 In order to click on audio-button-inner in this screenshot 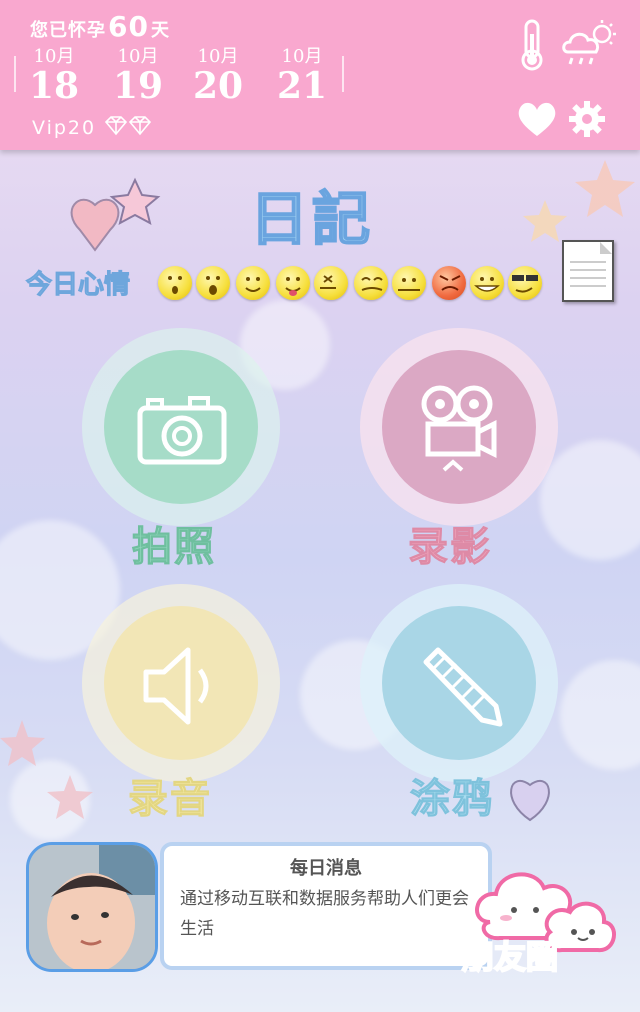, I will do `click(181, 683)`.